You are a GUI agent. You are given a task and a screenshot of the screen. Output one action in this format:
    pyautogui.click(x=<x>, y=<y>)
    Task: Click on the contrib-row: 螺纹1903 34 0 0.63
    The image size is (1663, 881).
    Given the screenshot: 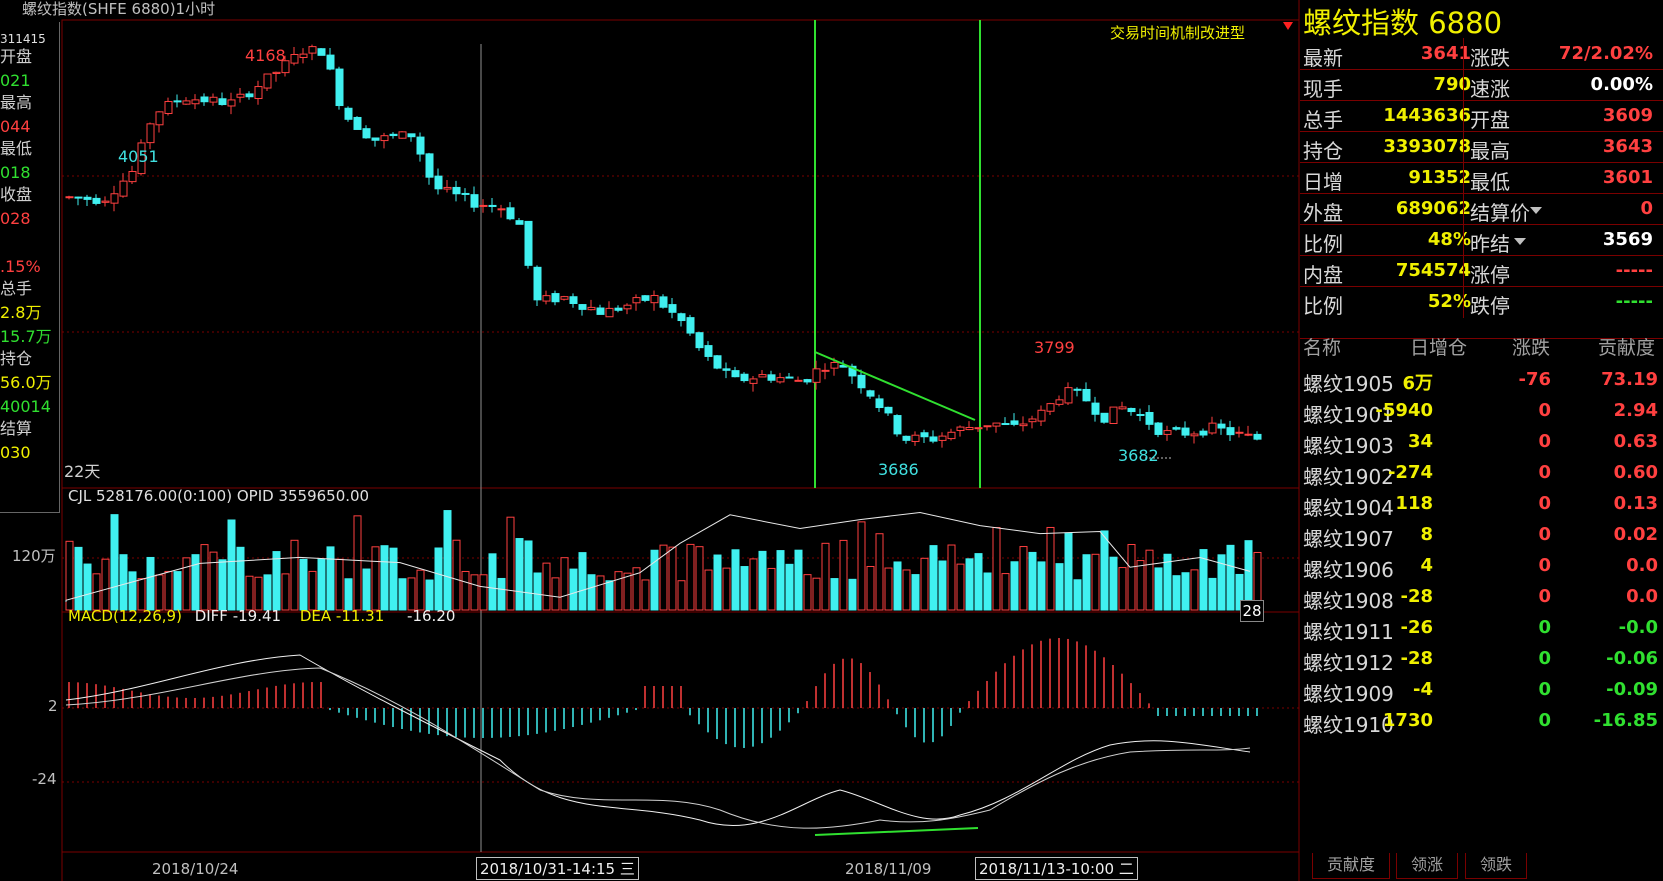 What is the action you would take?
    pyautogui.click(x=1481, y=442)
    